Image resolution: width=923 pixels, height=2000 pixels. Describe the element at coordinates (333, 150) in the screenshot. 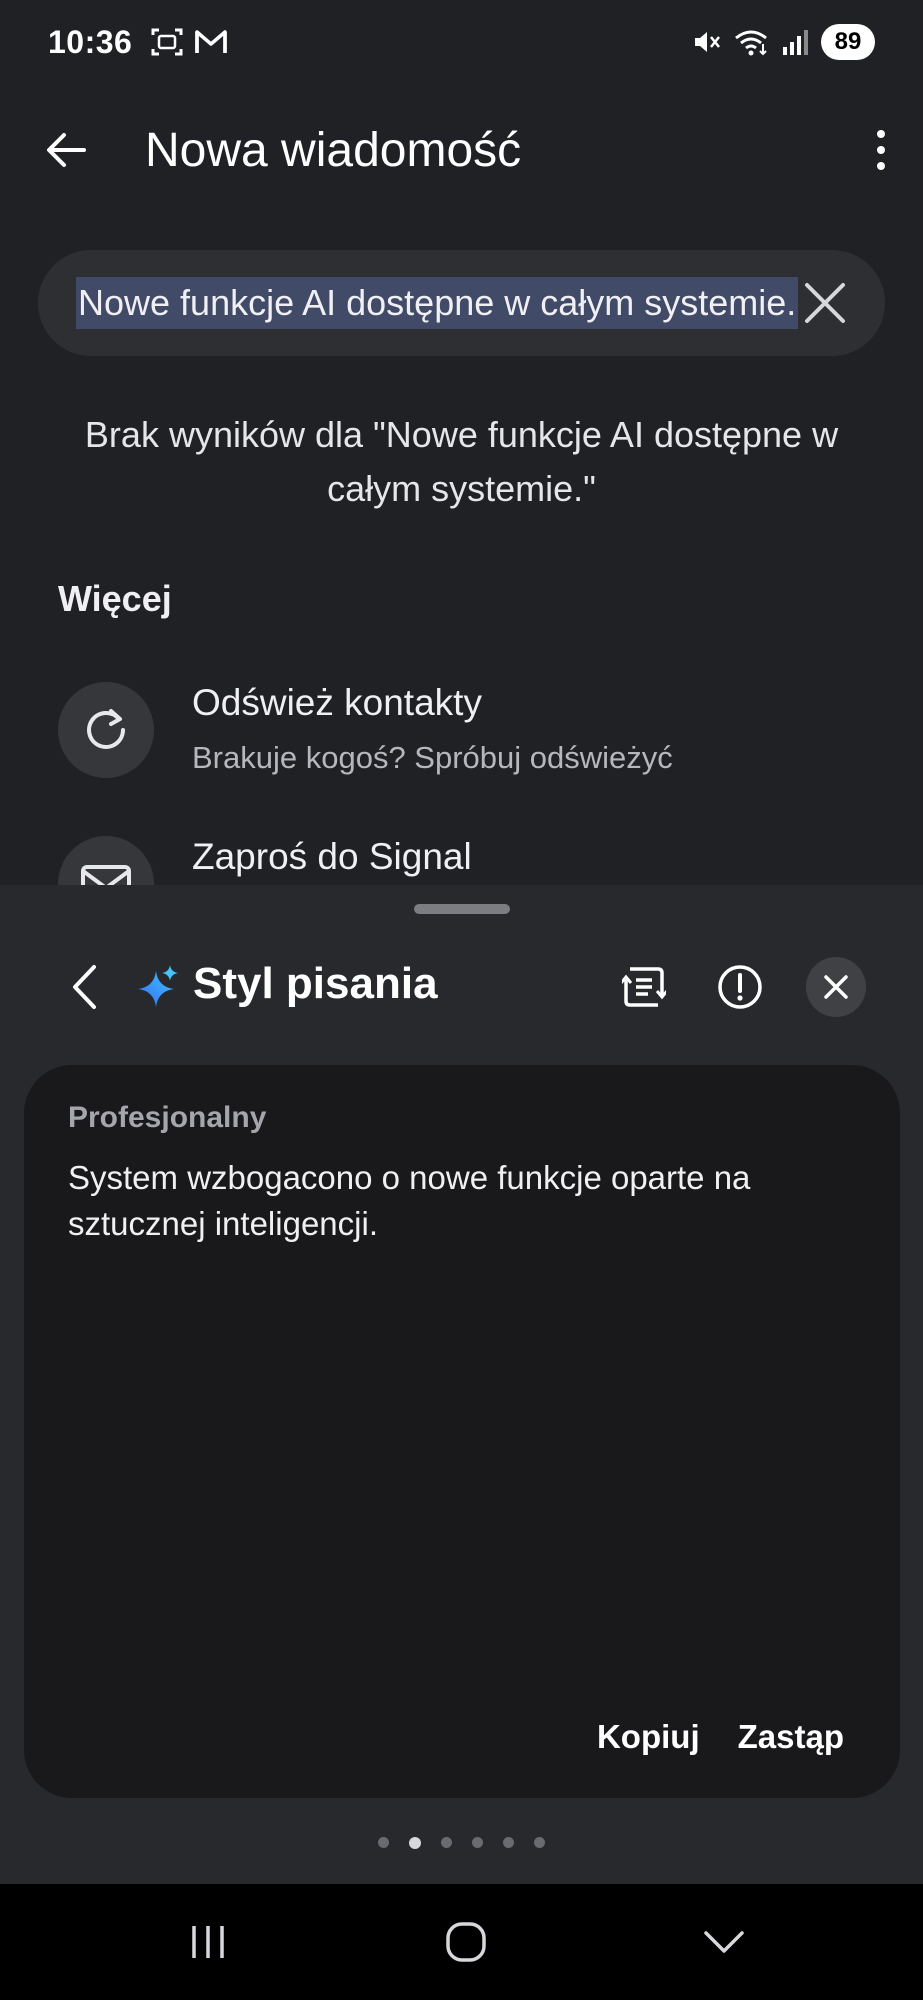

I see `page-title: Nowa wiadomość` at that location.